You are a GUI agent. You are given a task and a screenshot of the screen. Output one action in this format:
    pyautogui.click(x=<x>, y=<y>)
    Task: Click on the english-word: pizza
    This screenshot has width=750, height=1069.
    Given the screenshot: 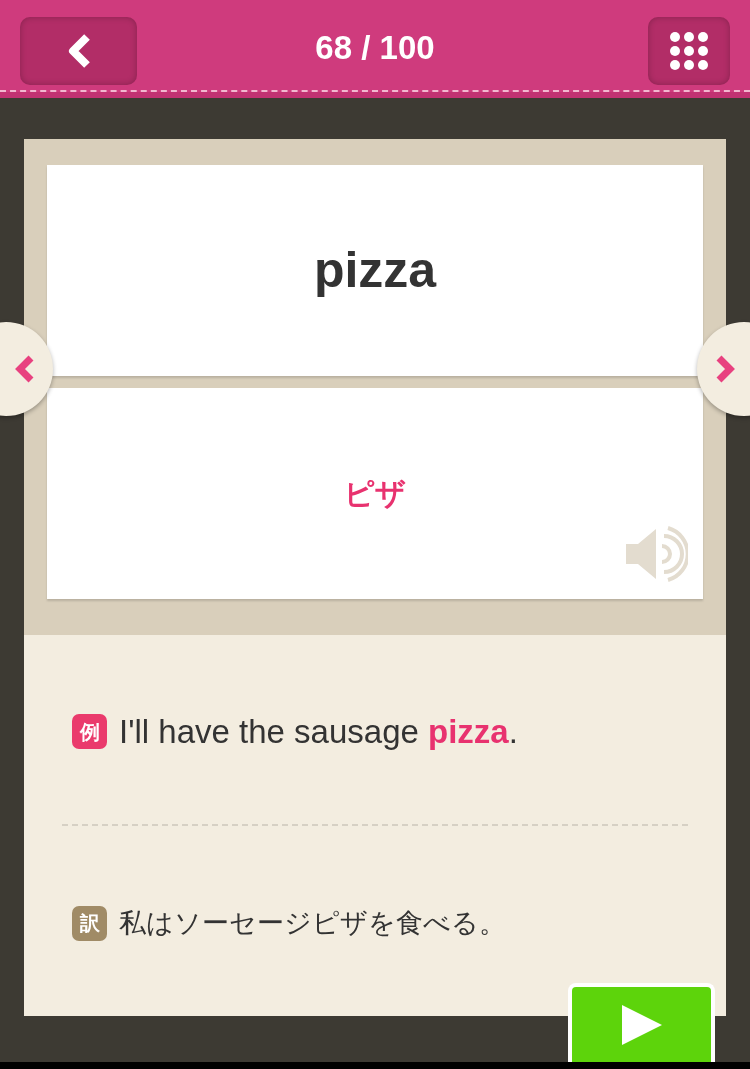 What is the action you would take?
    pyautogui.click(x=375, y=270)
    